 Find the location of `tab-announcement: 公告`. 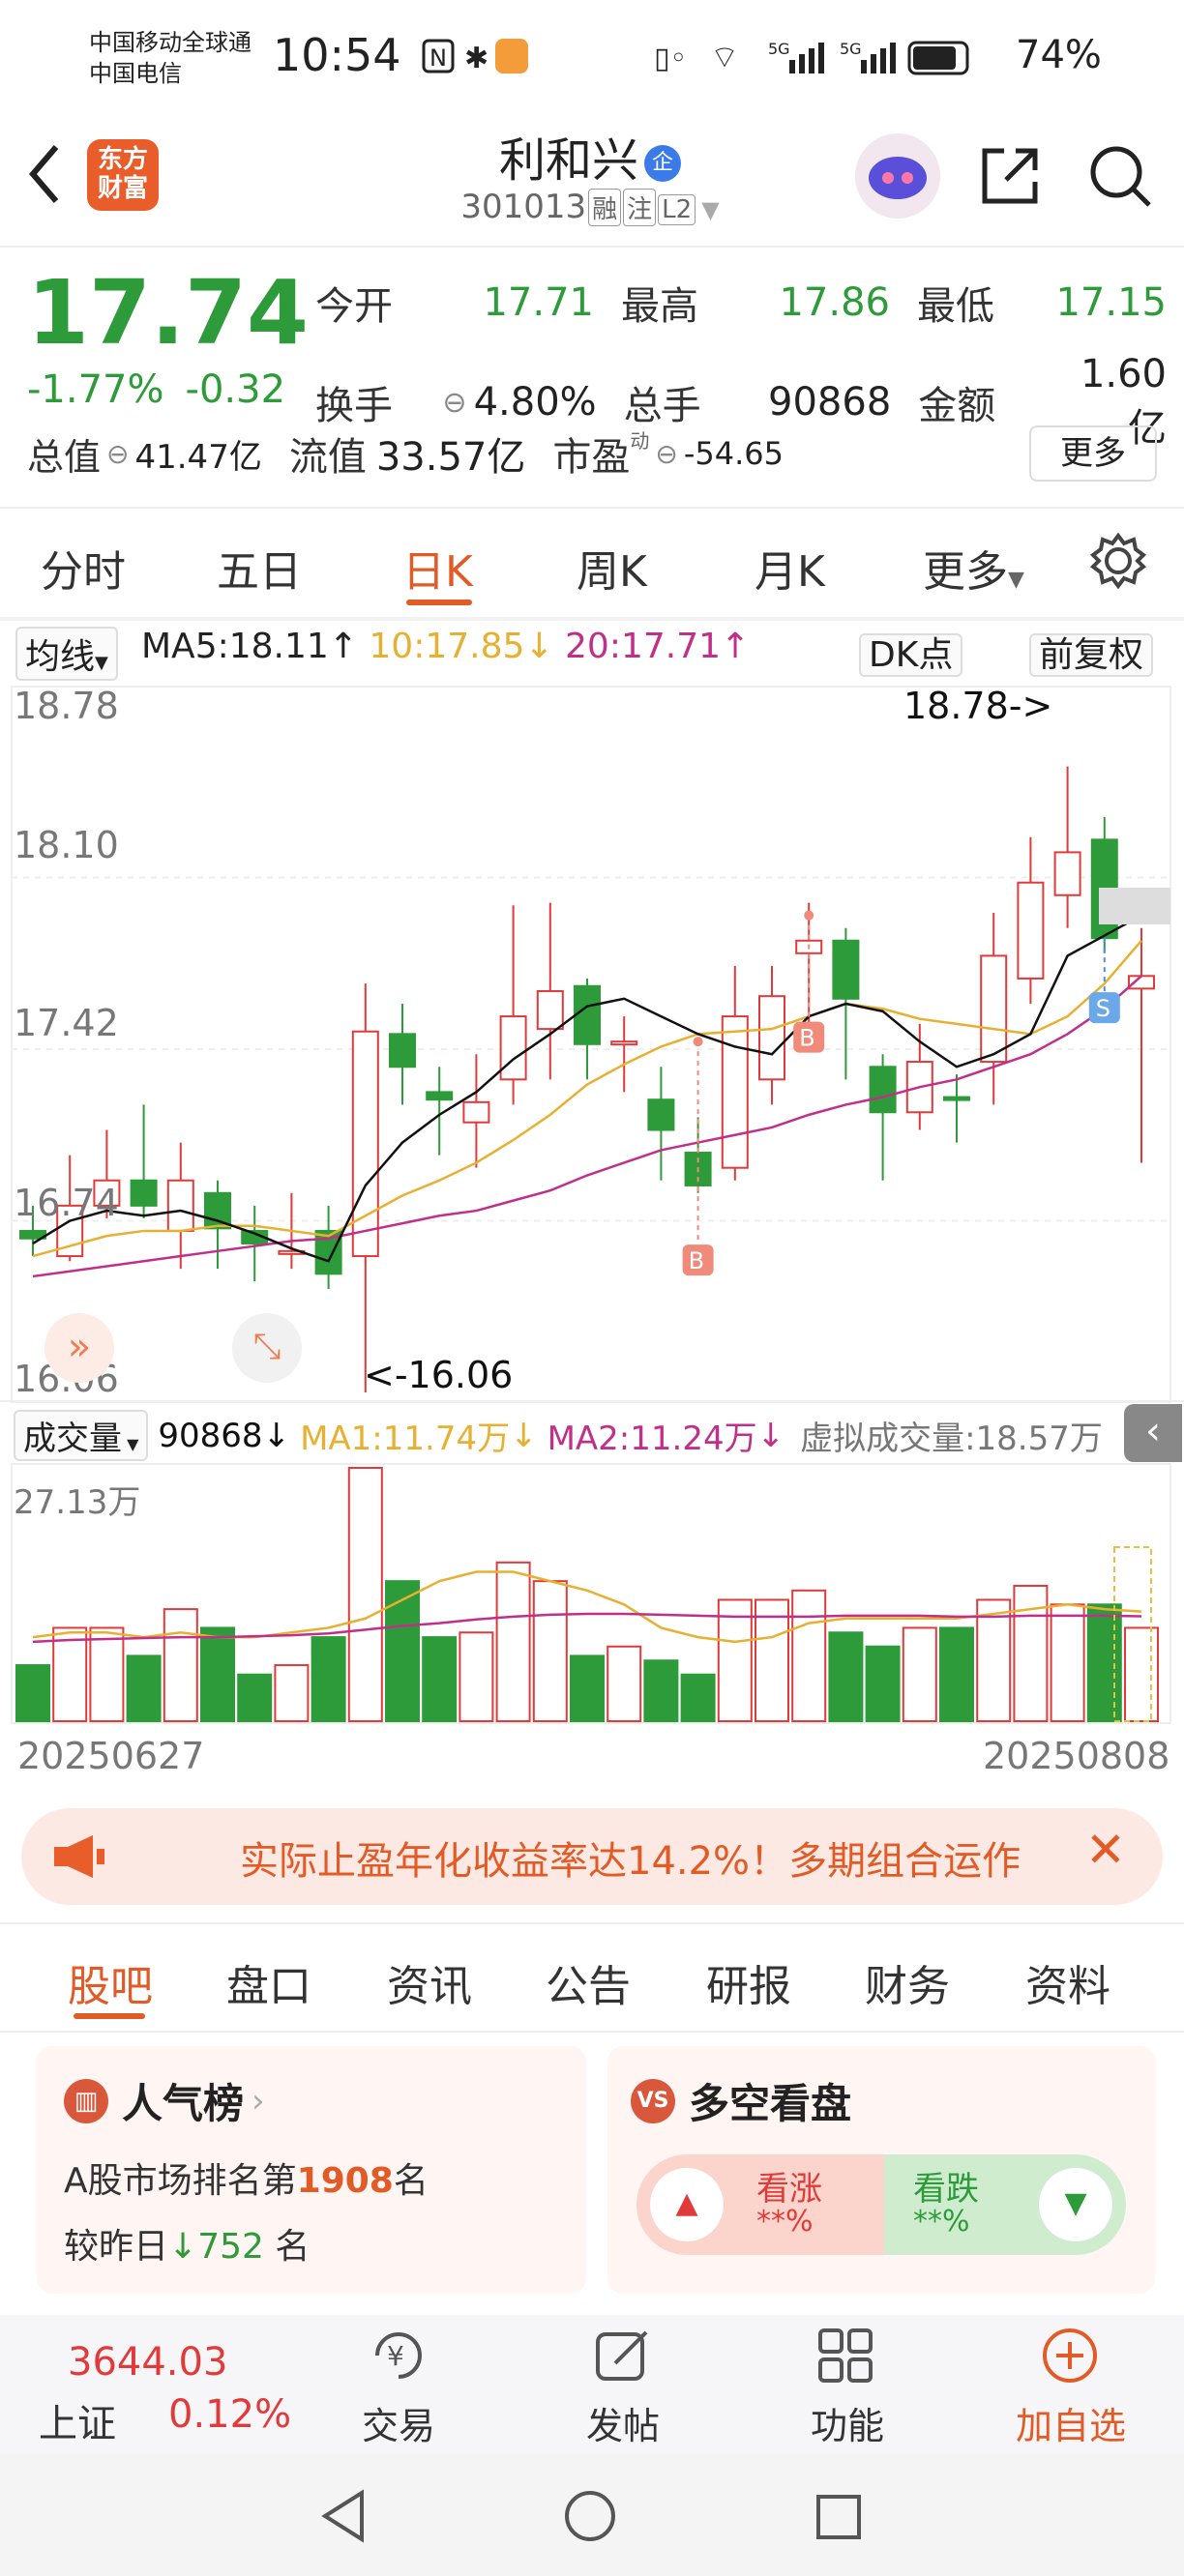

tab-announcement: 公告 is located at coordinates (588, 1982).